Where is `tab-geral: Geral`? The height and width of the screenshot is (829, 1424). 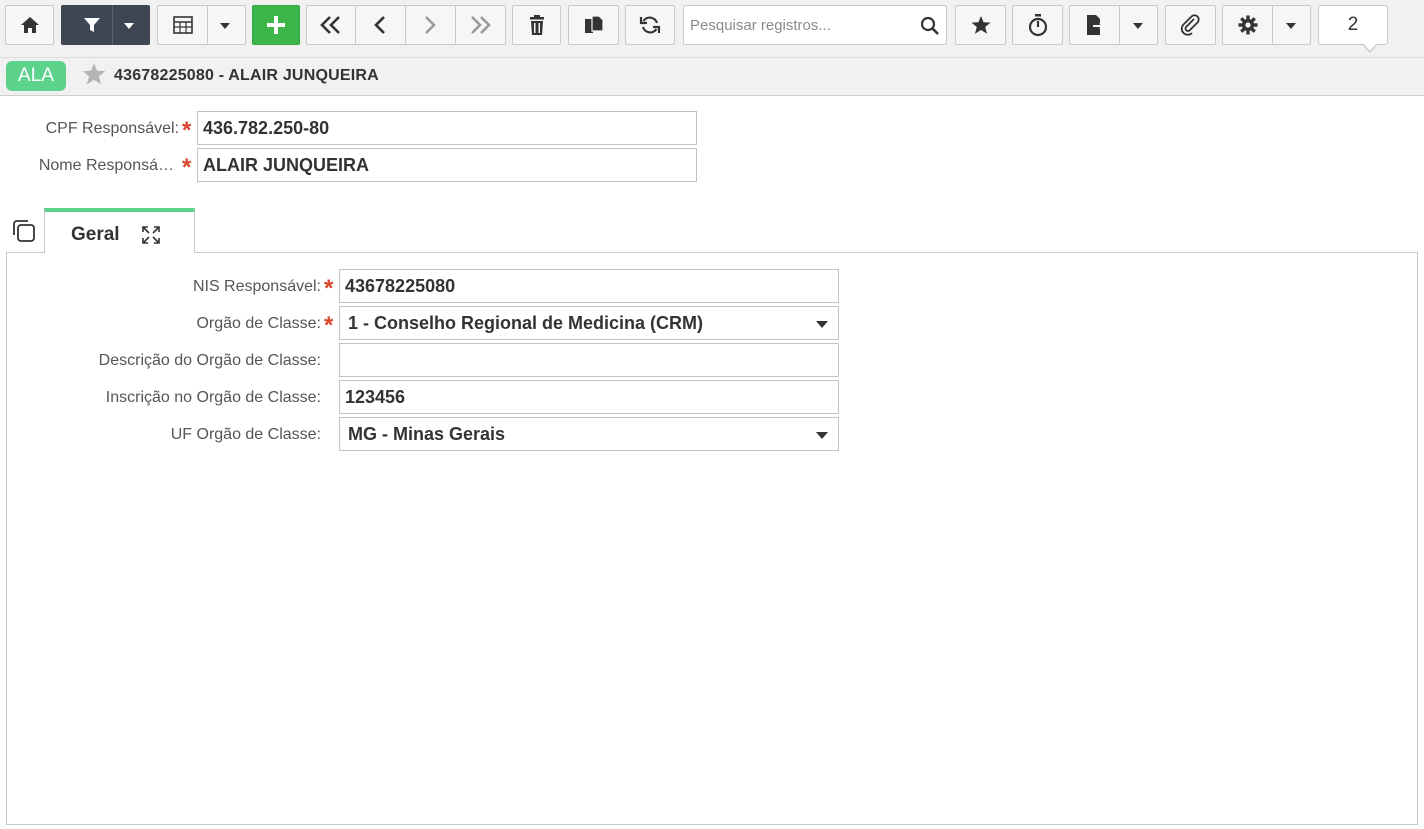 tab-geral: Geral is located at coordinates (119, 230).